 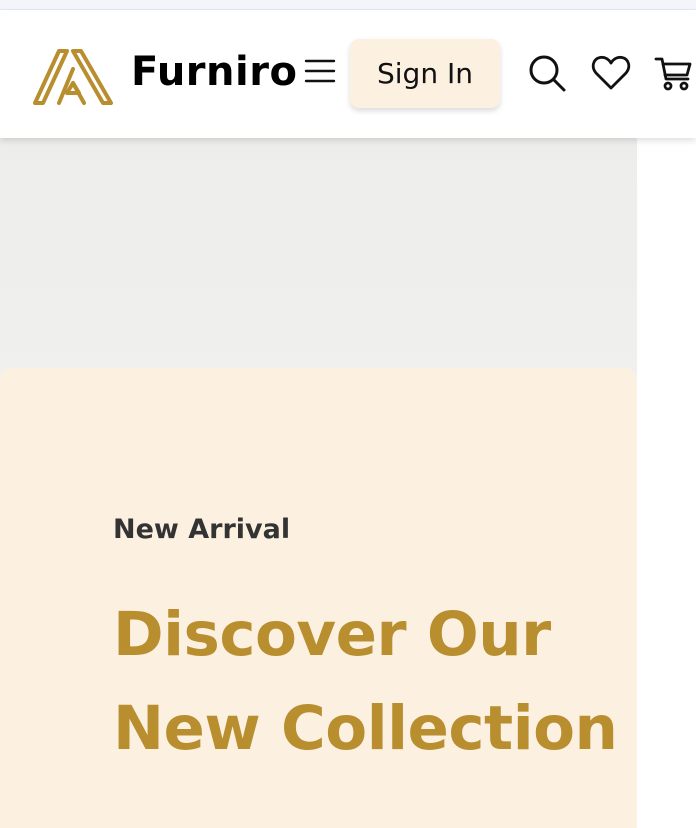 I want to click on hero-title-line-2: New Collection, so click(x=365, y=728).